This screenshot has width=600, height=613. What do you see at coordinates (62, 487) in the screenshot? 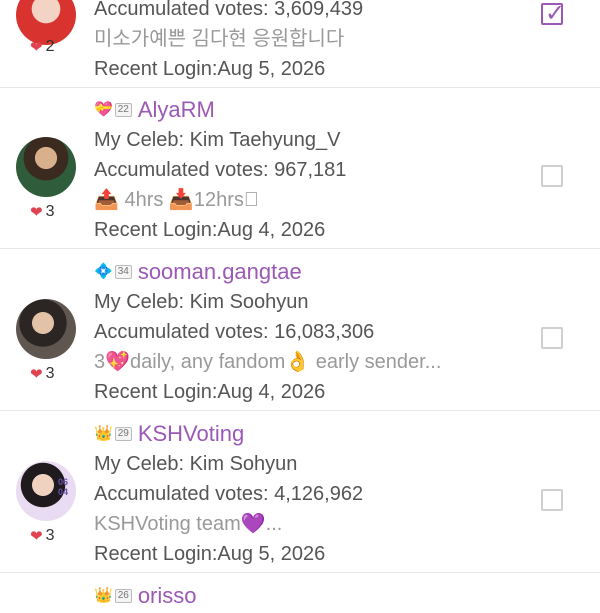
I see `avatar-text: 06 04` at bounding box center [62, 487].